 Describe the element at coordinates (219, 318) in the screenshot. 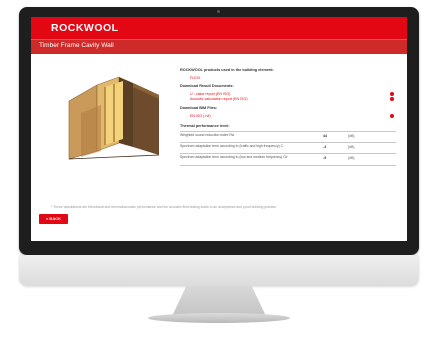

I see `monitor-stand-foot` at that location.